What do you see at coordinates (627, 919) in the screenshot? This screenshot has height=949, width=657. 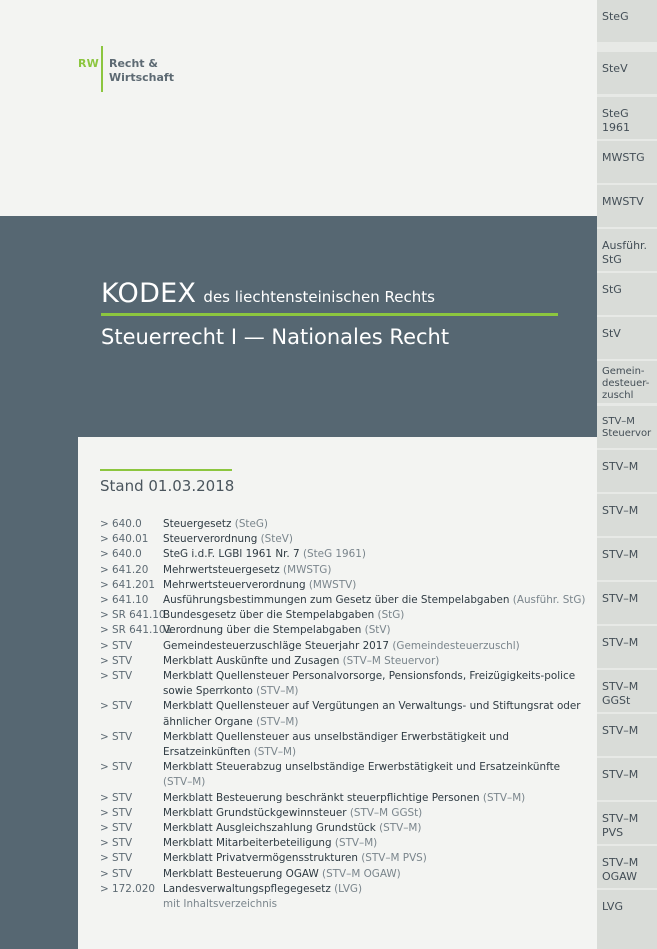 I see `register-tab: LVG` at bounding box center [627, 919].